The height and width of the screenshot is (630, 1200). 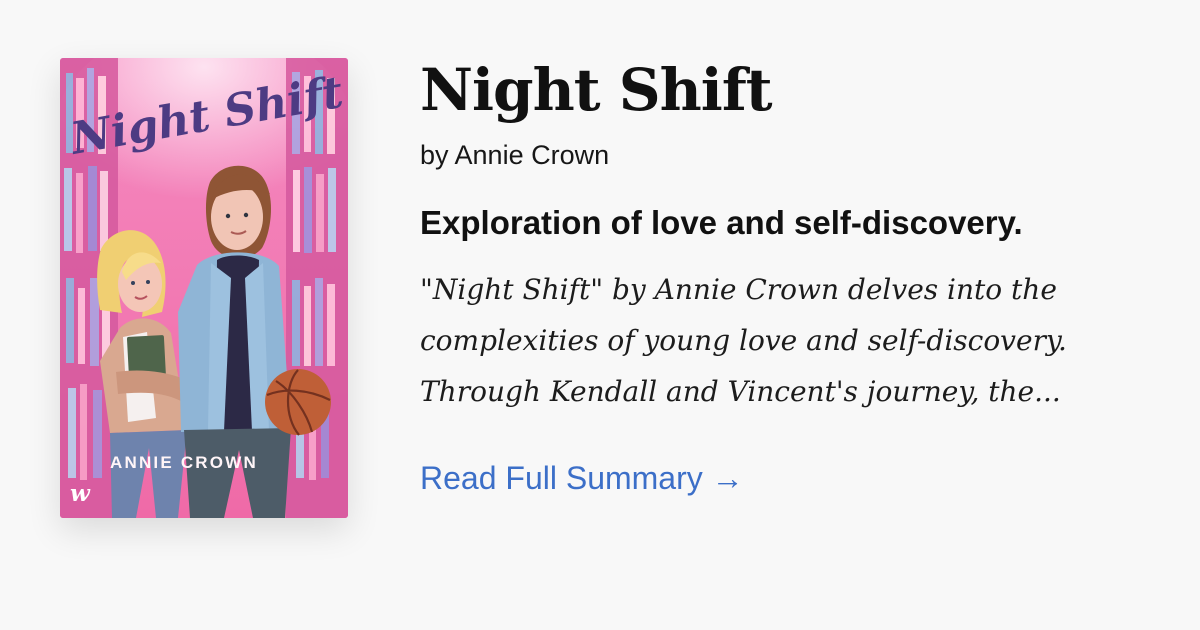 What do you see at coordinates (80, 493) in the screenshot?
I see `publisher-logo: w` at bounding box center [80, 493].